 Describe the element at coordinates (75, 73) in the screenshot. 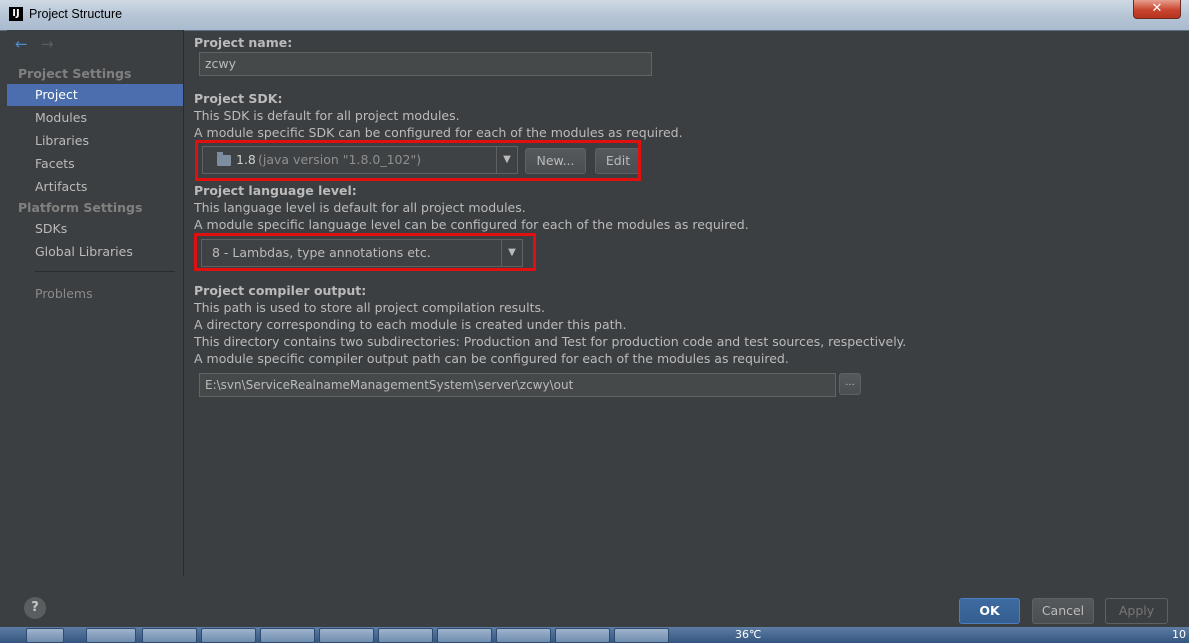

I see `section-project-settings: Project Settings` at that location.